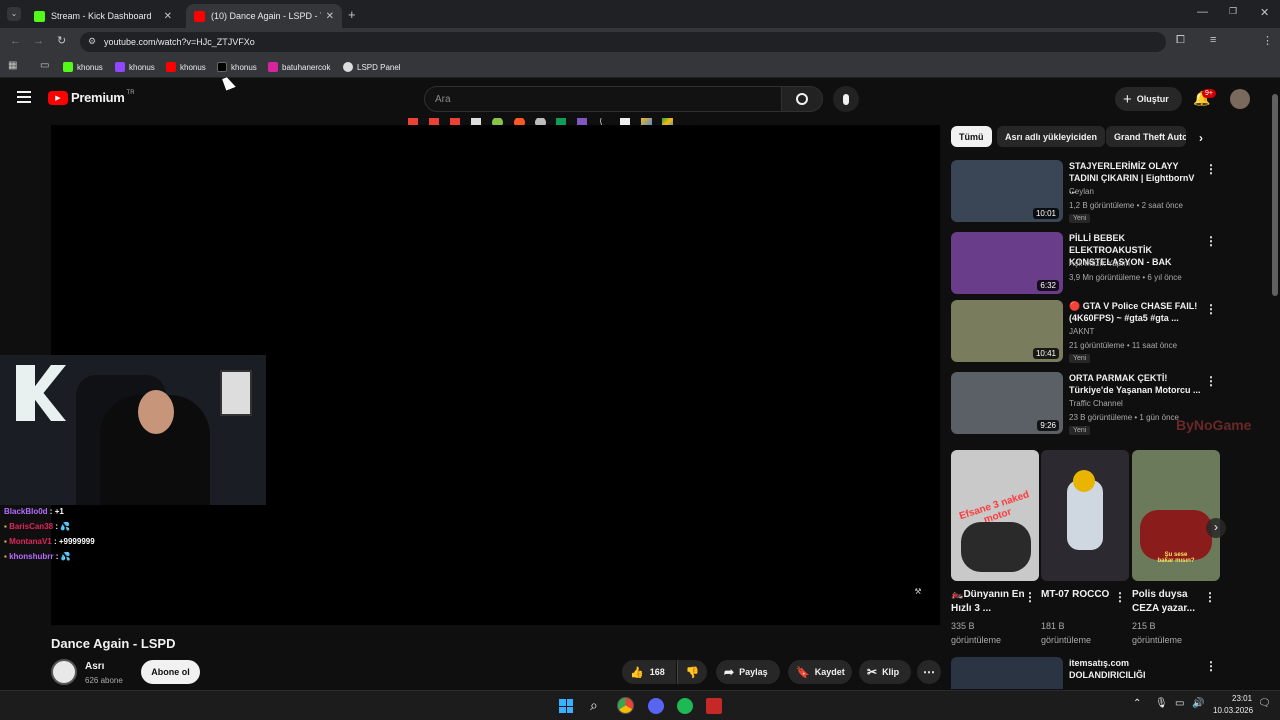 This screenshot has height=720, width=1280. Describe the element at coordinates (1096, 403) in the screenshot. I see `channel-name: Traffic Channel` at that location.